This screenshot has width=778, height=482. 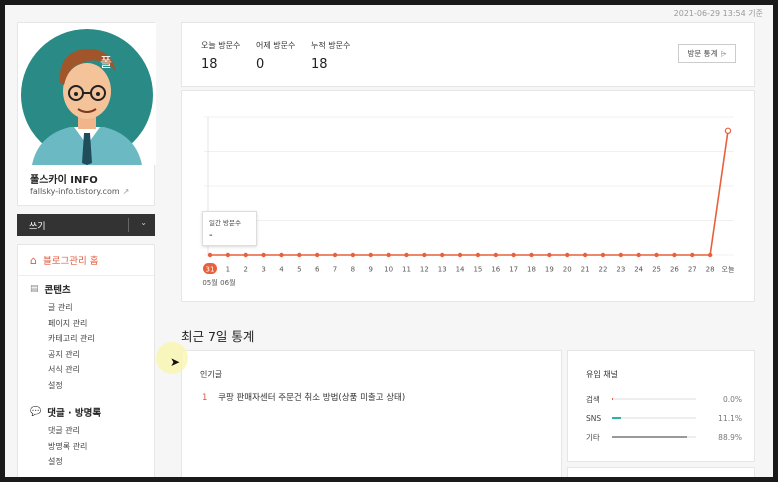 I want to click on stat-label: 어제 방문수, so click(x=276, y=45).